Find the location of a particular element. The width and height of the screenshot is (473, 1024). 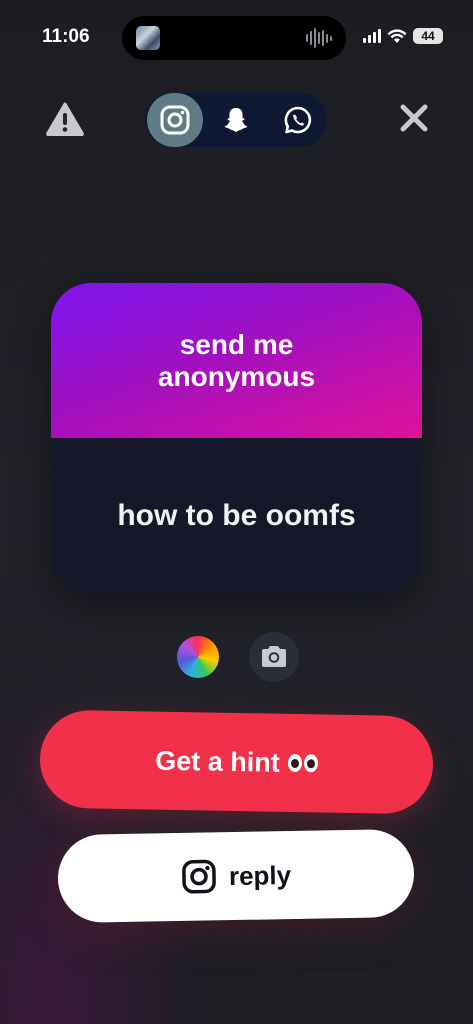

get-hint-button: Get a hint is located at coordinates (236, 762).